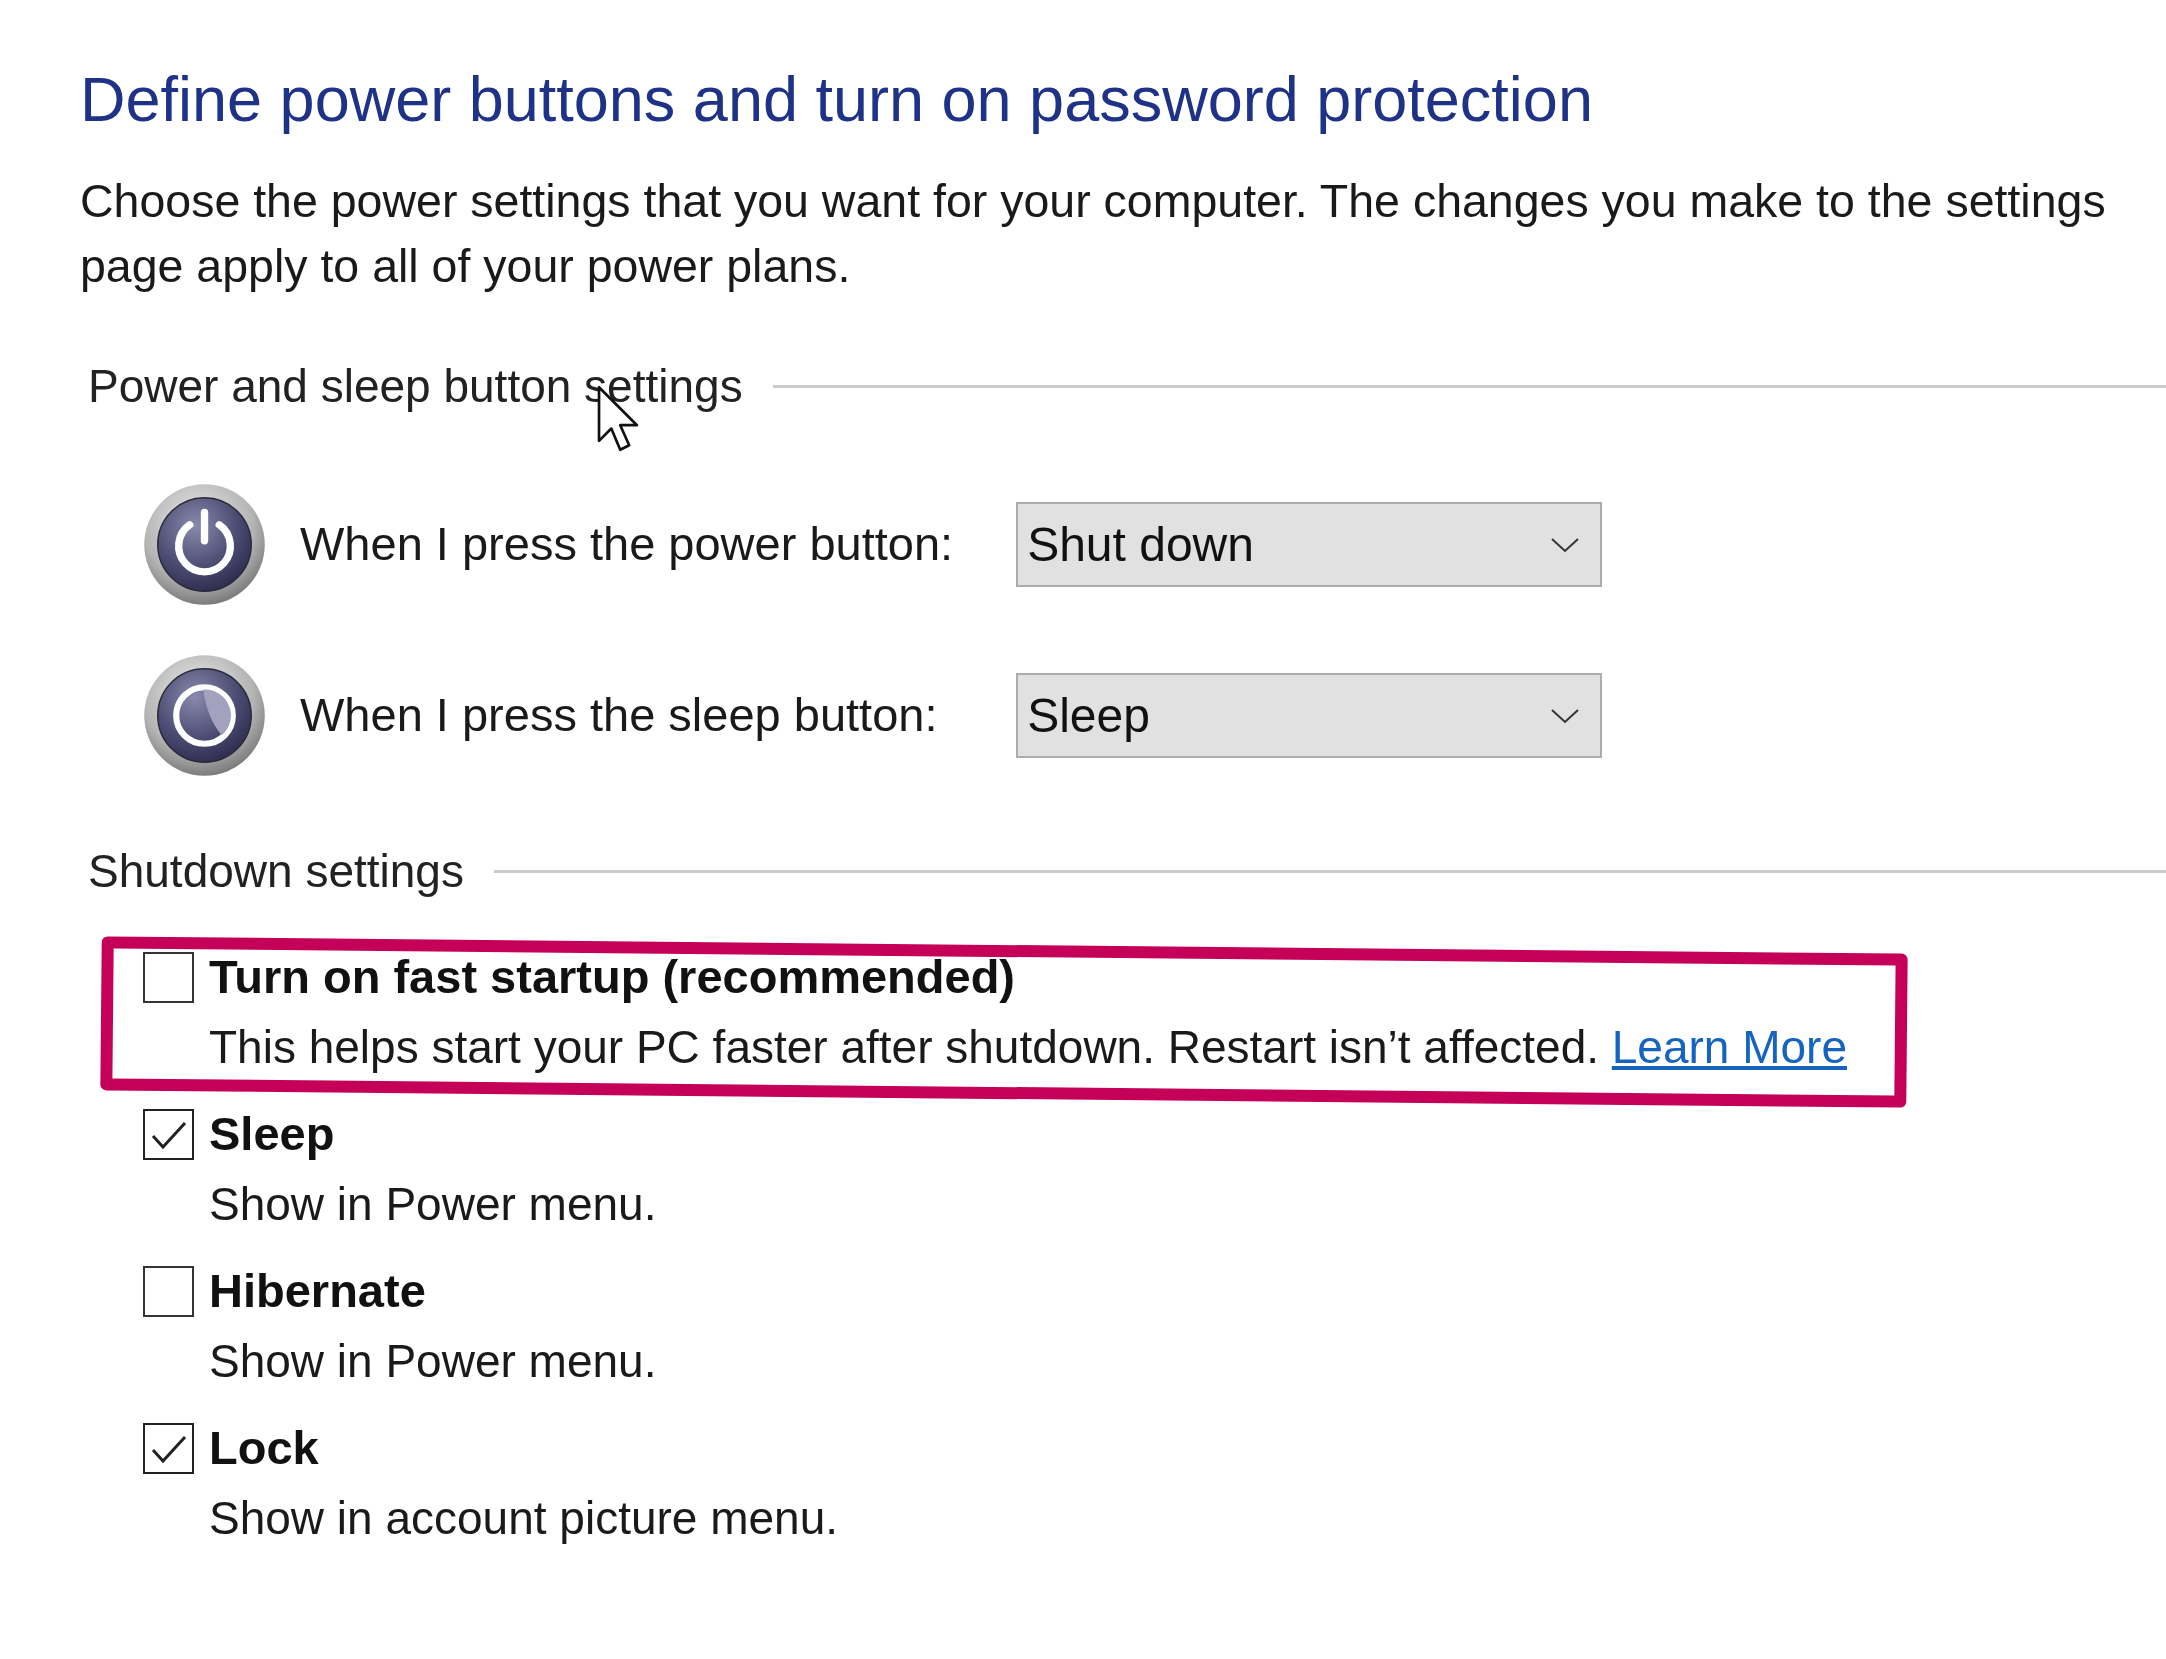 This screenshot has width=2166, height=1659. I want to click on option-title: Lock, so click(264, 1448).